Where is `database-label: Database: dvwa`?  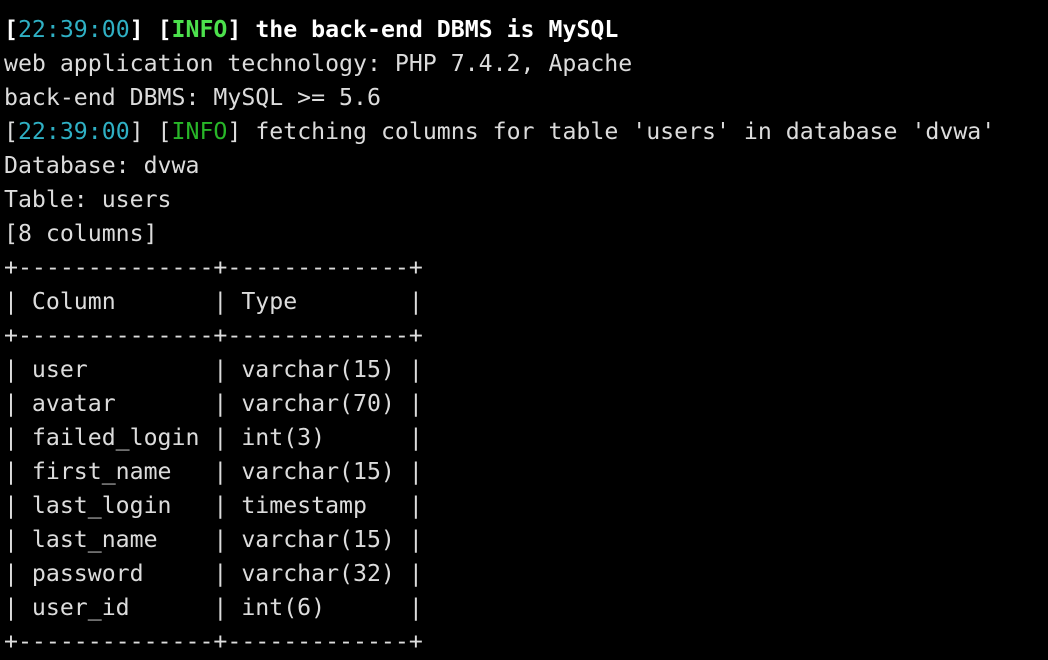
database-label: Database: dvwa is located at coordinates (102, 165).